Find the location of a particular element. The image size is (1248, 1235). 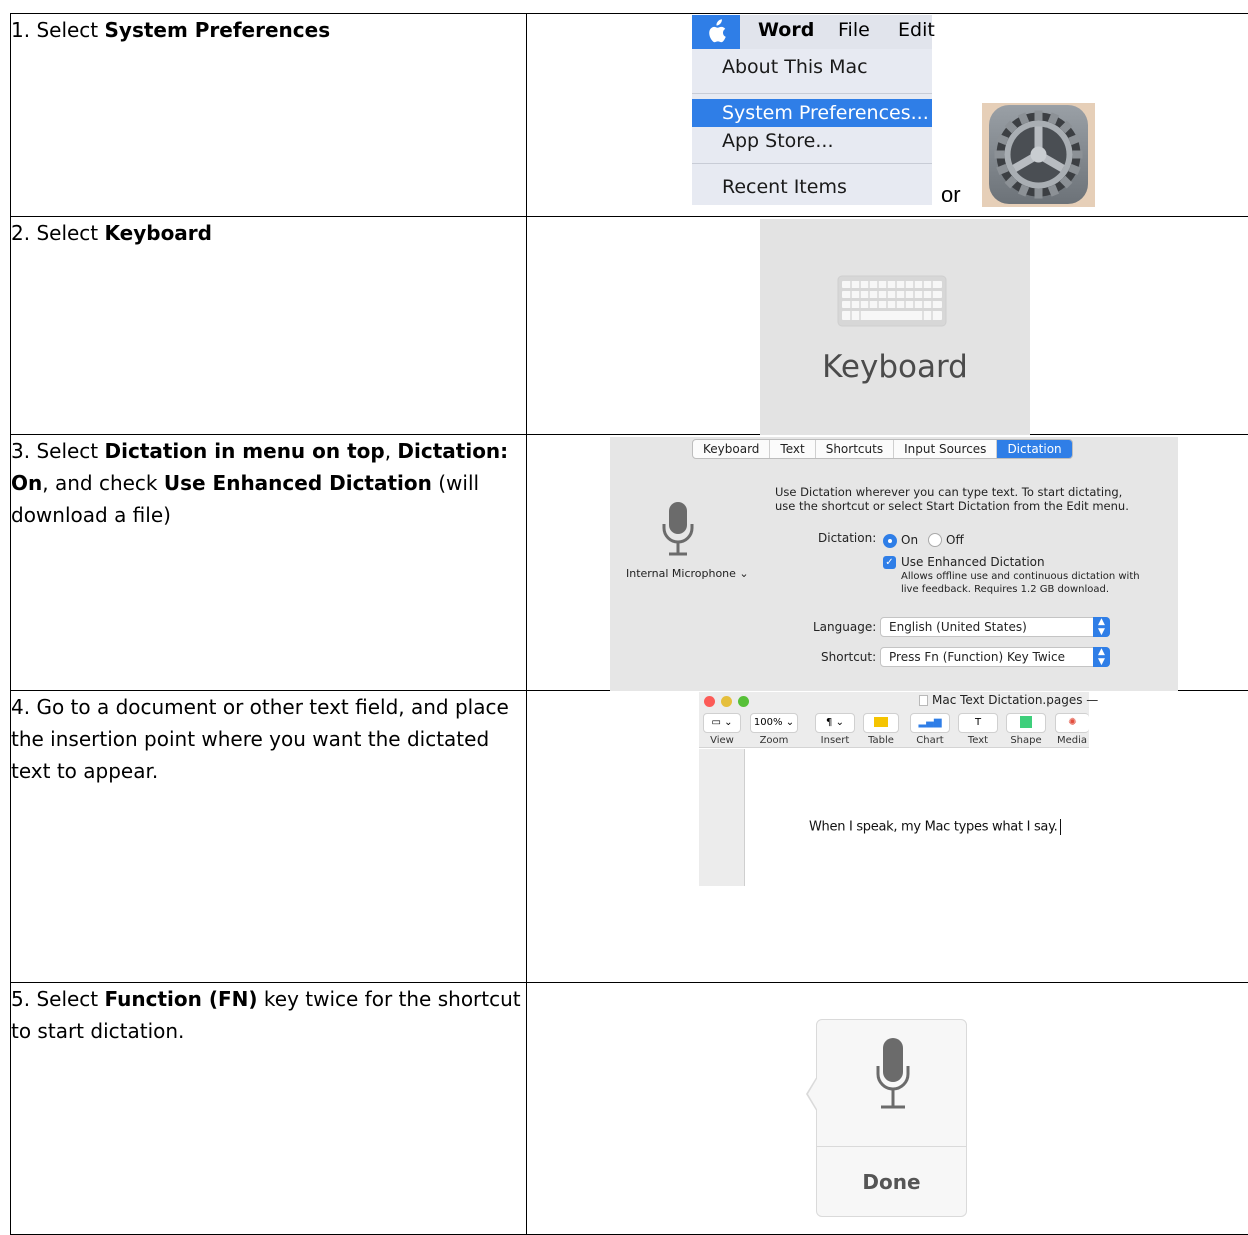

enhanced-dictation-label: Use Enhanced Dictation is located at coordinates (973, 562).